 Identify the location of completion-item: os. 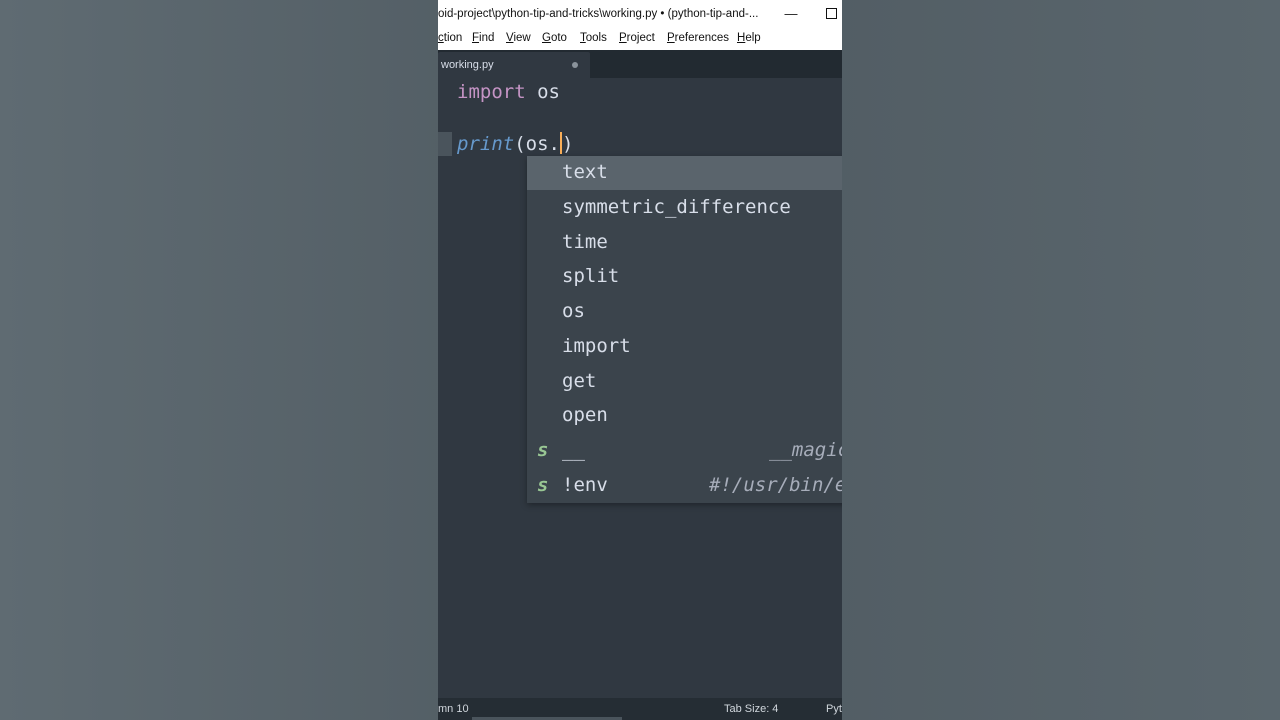
(684, 312).